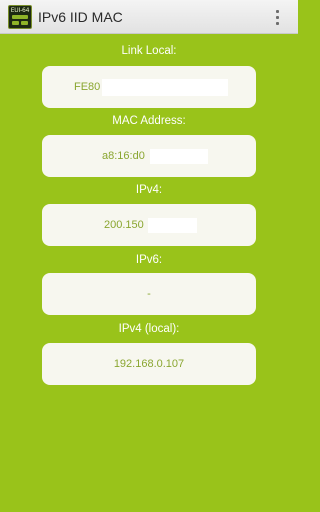 The height and width of the screenshot is (512, 320). I want to click on link-local-label: Link Local:, so click(149, 51).